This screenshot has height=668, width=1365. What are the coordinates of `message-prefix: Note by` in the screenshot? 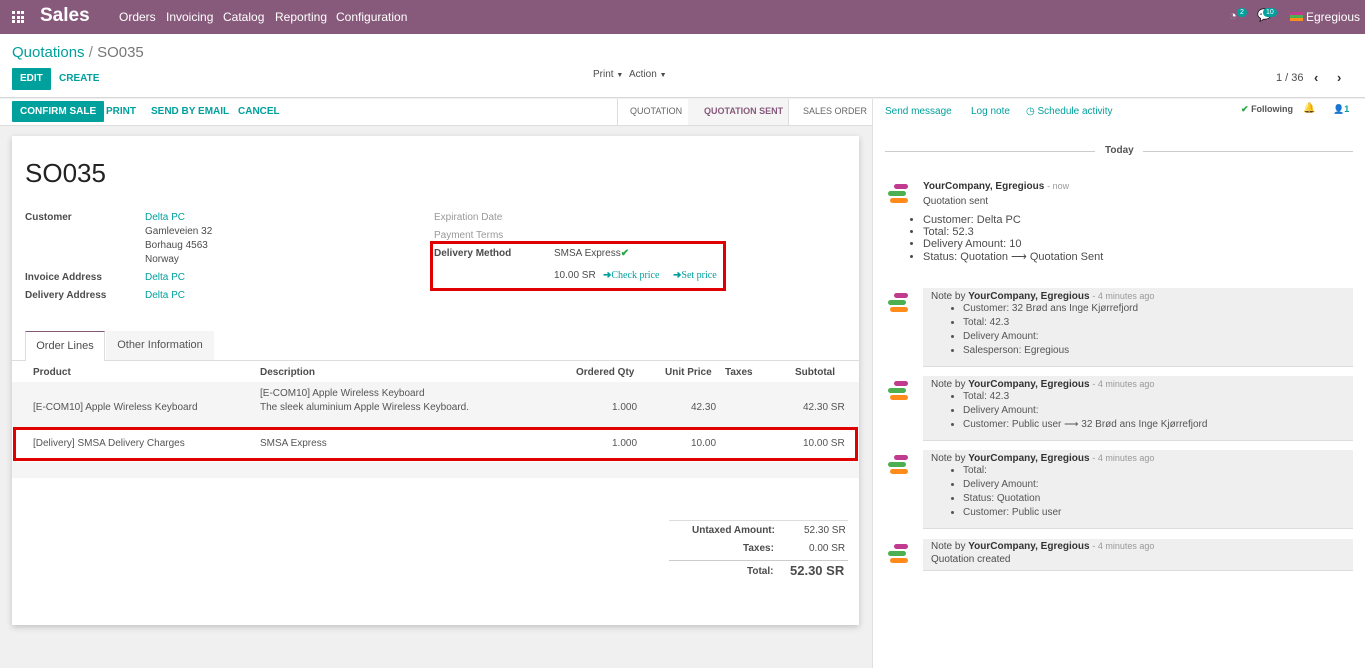 It's located at (950, 384).